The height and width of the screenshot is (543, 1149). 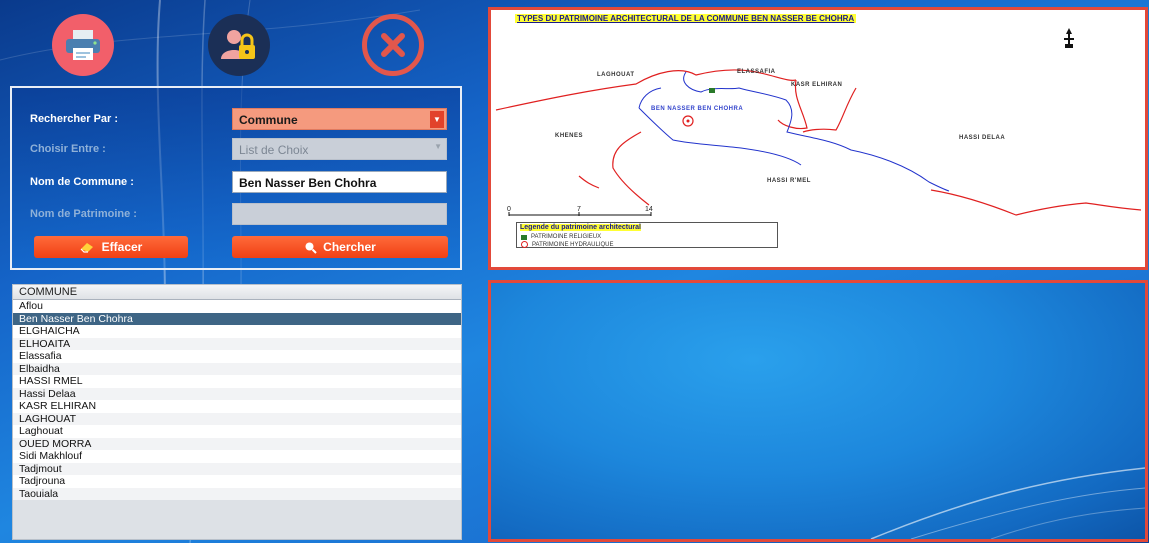 What do you see at coordinates (339, 214) in the screenshot?
I see `heritage-name-input` at bounding box center [339, 214].